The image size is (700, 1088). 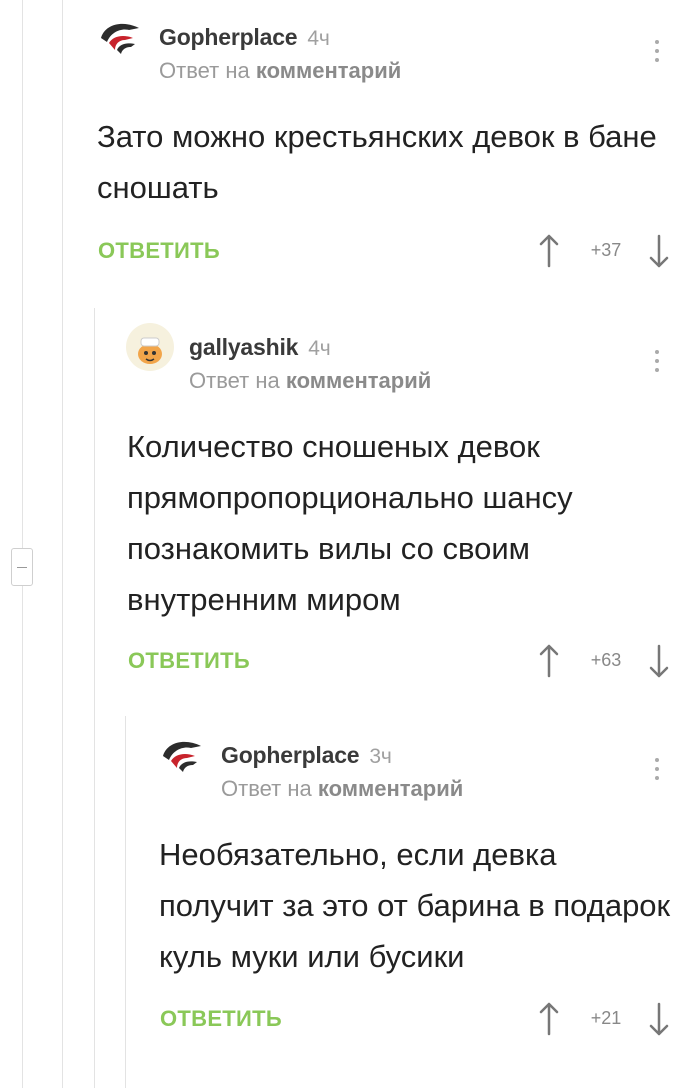 I want to click on collapse-thread-button, so click(x=22, y=567).